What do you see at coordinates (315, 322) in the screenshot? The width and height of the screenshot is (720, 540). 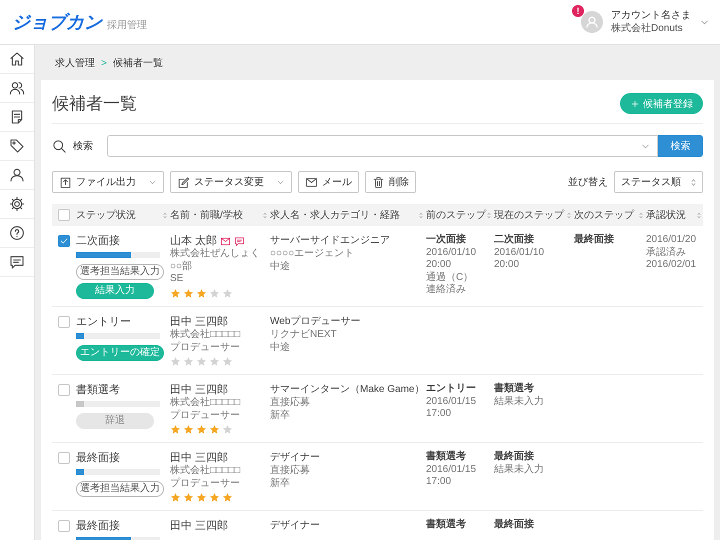 I see `job-title: Webプロデューサー` at bounding box center [315, 322].